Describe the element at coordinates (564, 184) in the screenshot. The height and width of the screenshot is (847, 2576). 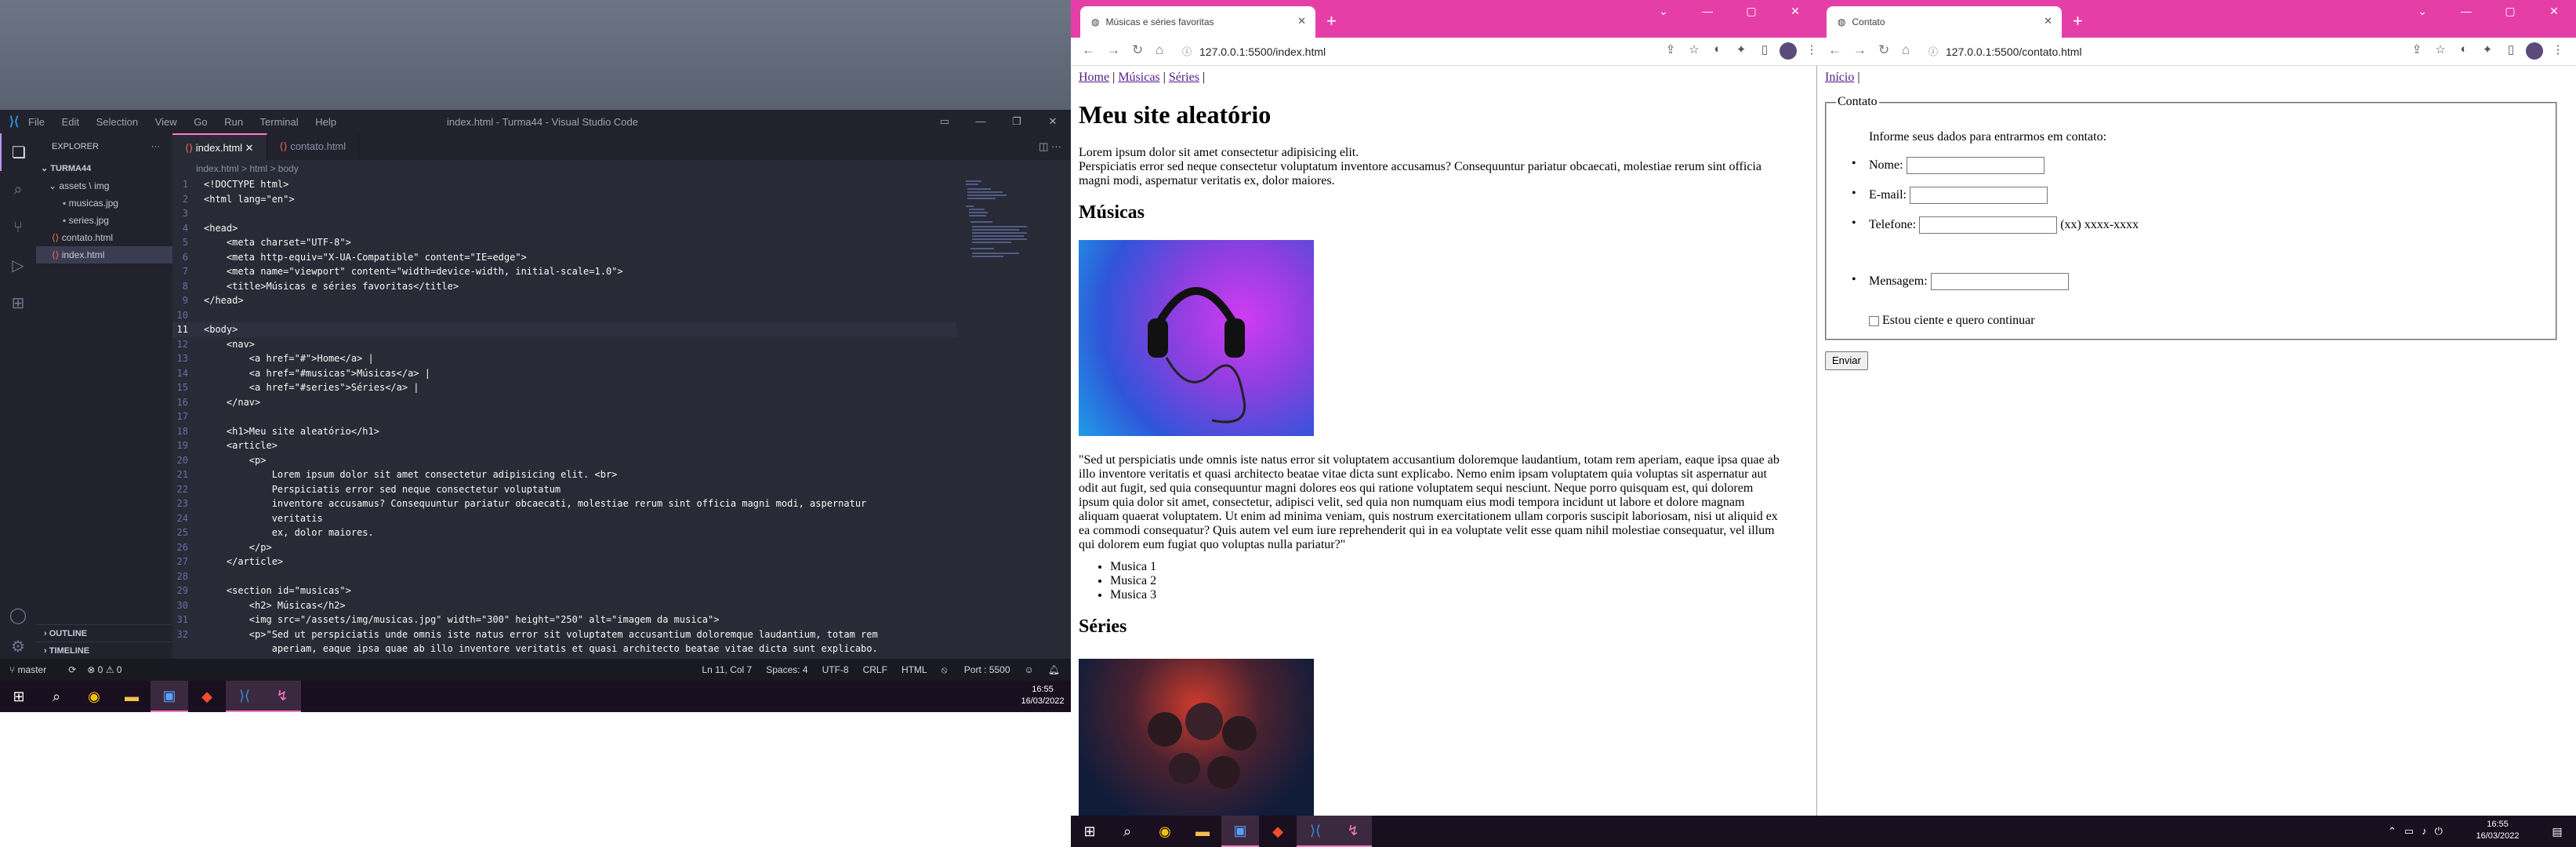
I see `code-line: 1 <!DOCTYPE html>` at that location.